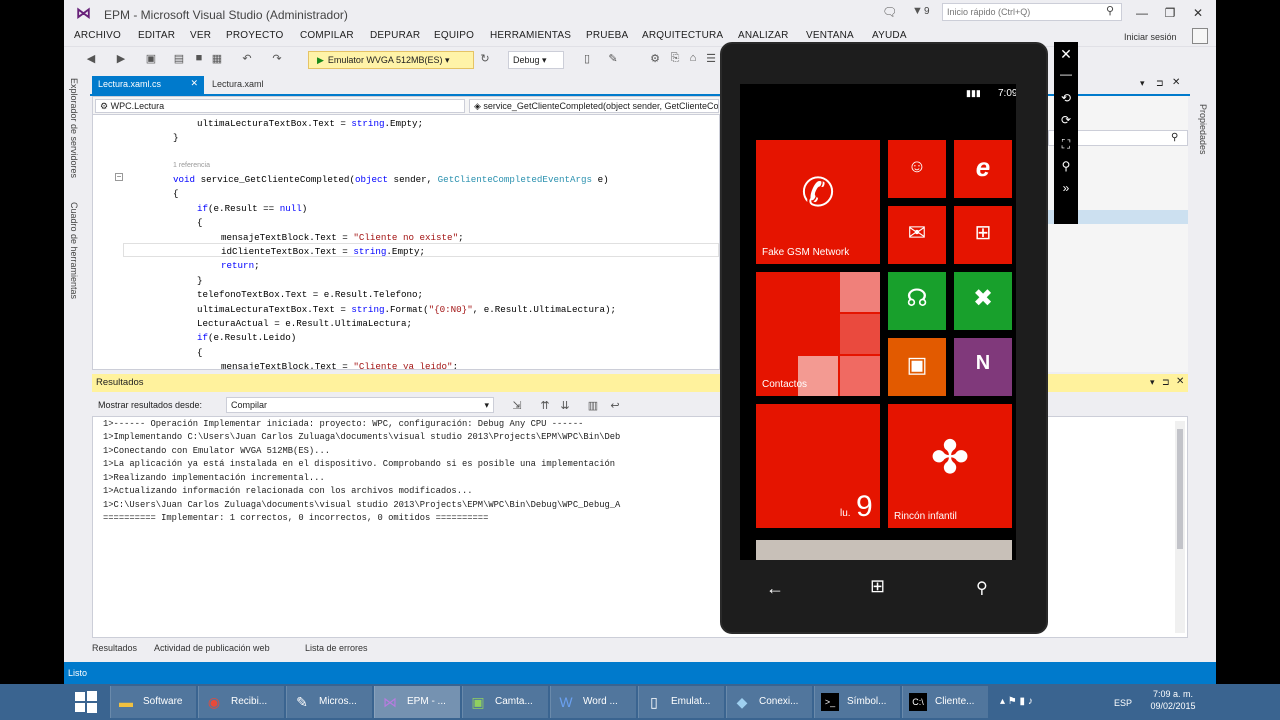  Describe the element at coordinates (877, 586) in the screenshot. I see `windows-start-icon: ⊞` at that location.